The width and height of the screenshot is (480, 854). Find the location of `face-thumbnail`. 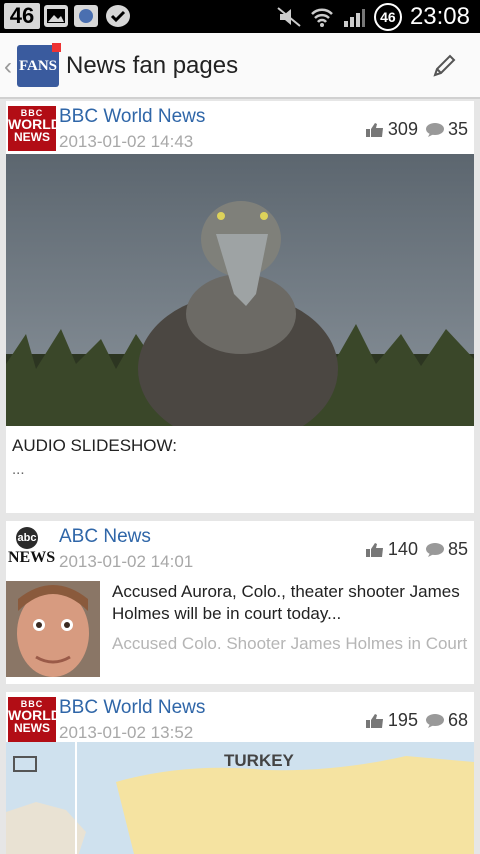

face-thumbnail is located at coordinates (53, 629).